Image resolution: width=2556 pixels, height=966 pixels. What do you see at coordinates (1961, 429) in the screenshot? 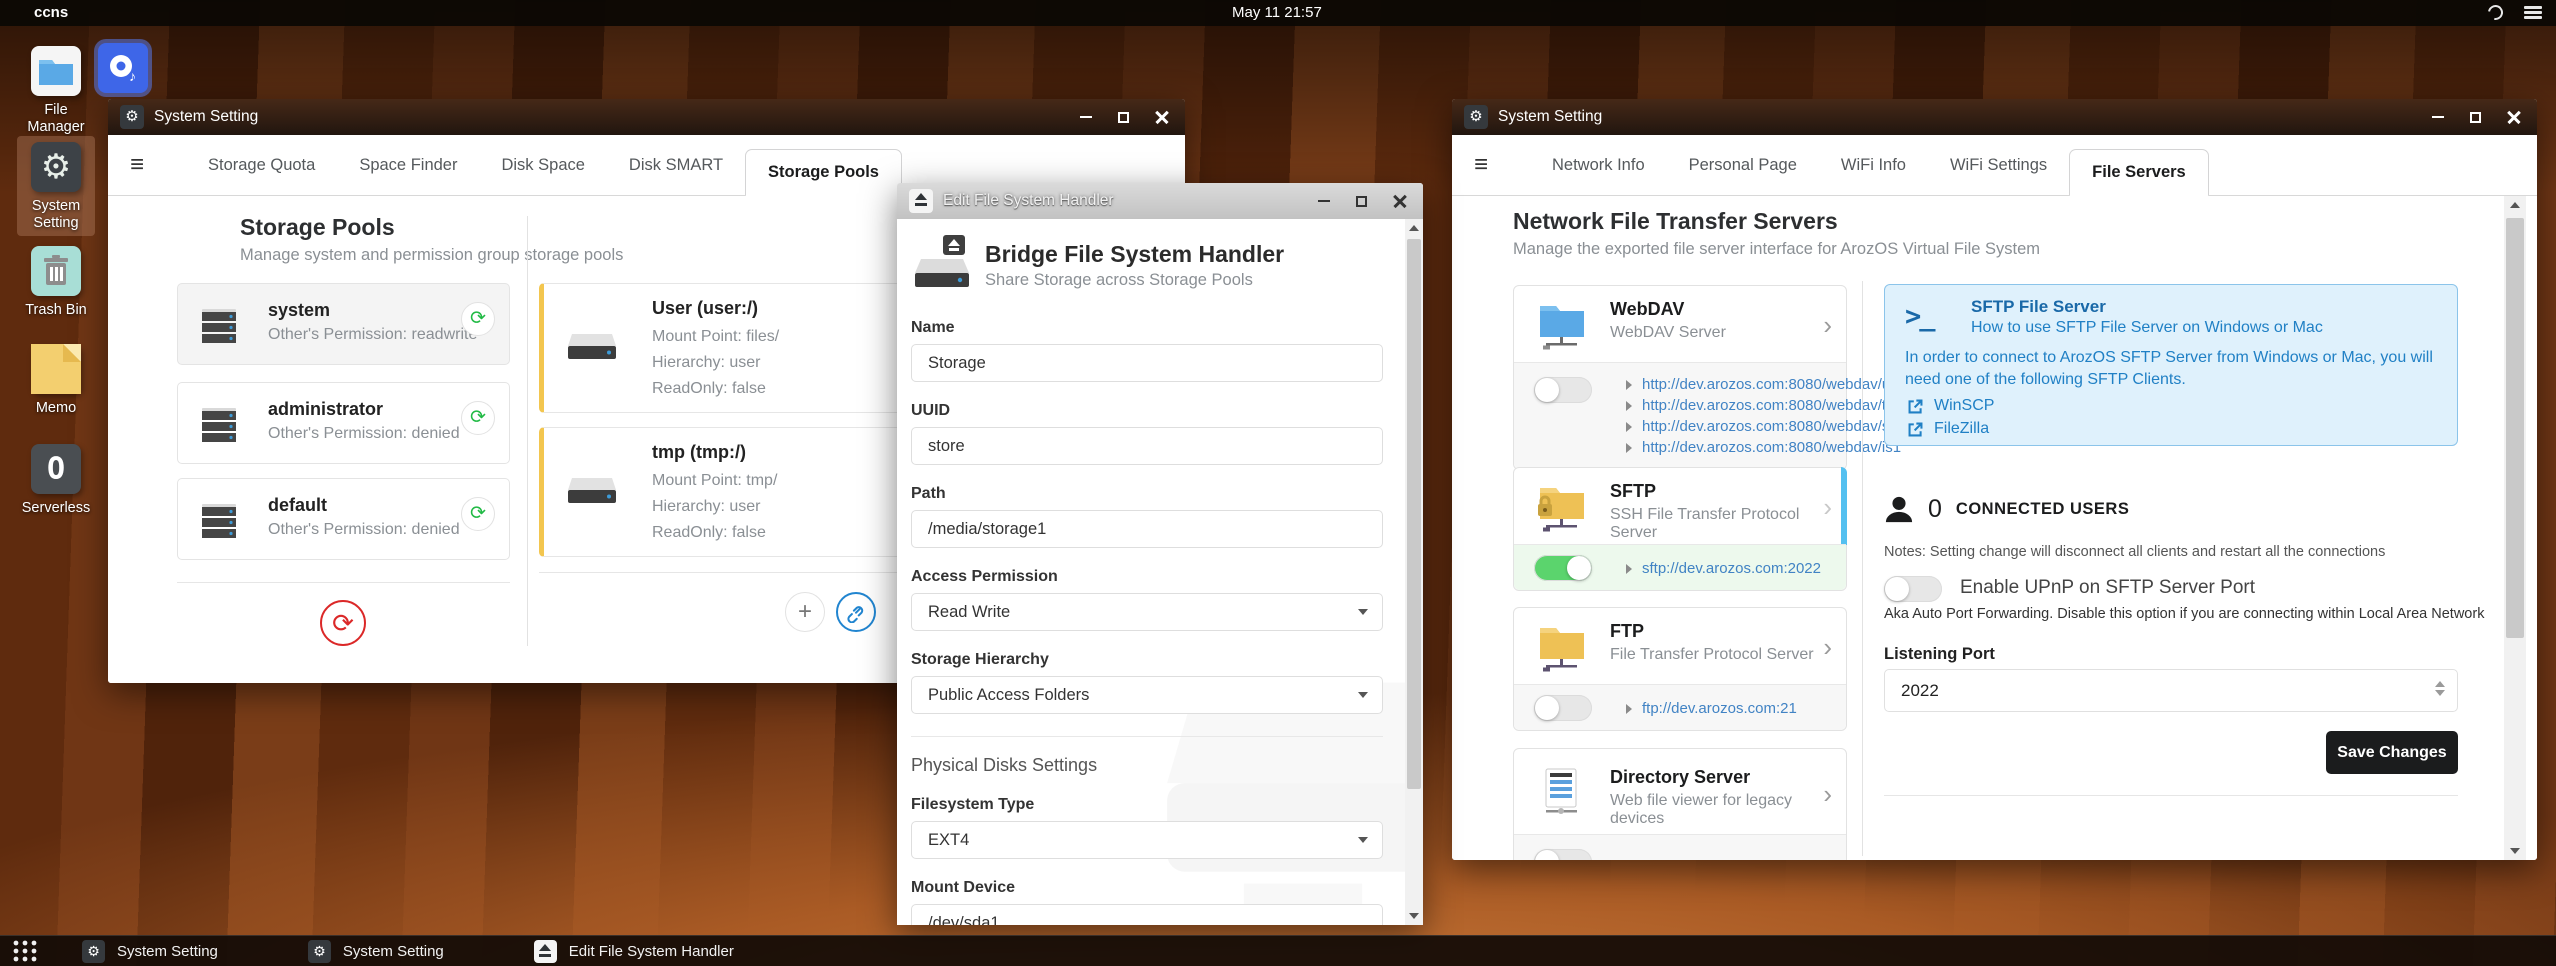
I see `client-link-filezilla: FileZilla` at bounding box center [1961, 429].